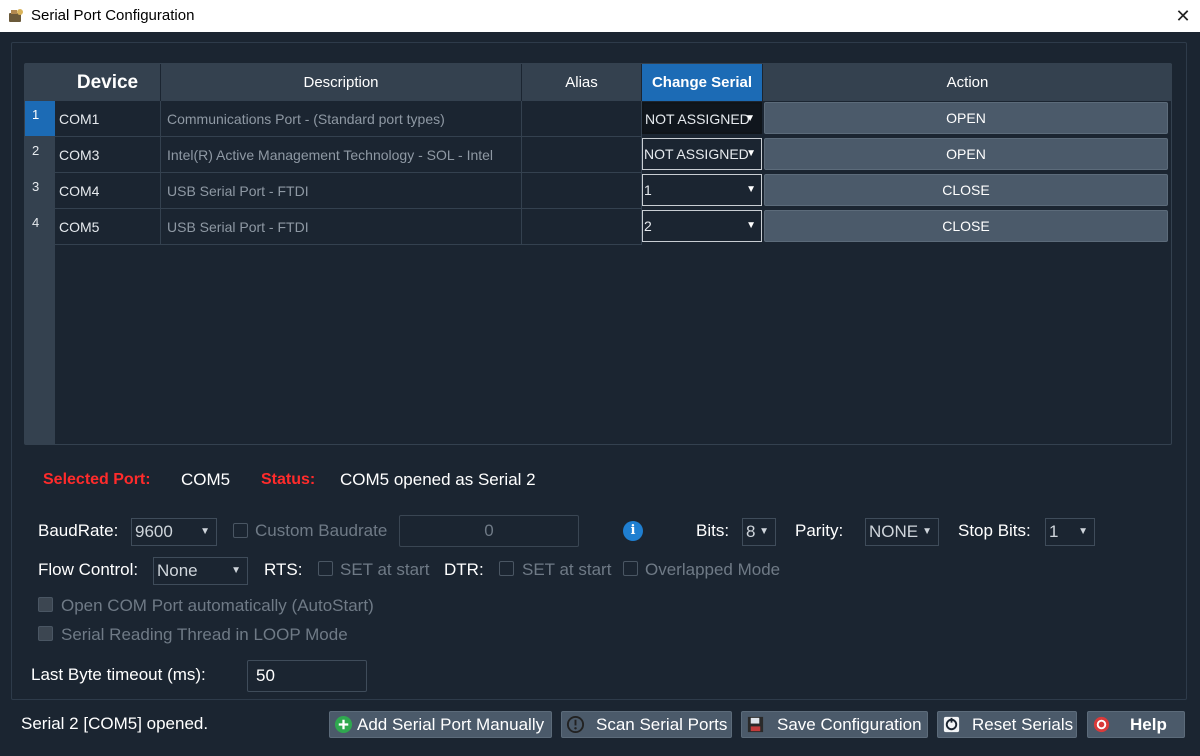  Describe the element at coordinates (40, 154) in the screenshot. I see `row-number: 2` at that location.